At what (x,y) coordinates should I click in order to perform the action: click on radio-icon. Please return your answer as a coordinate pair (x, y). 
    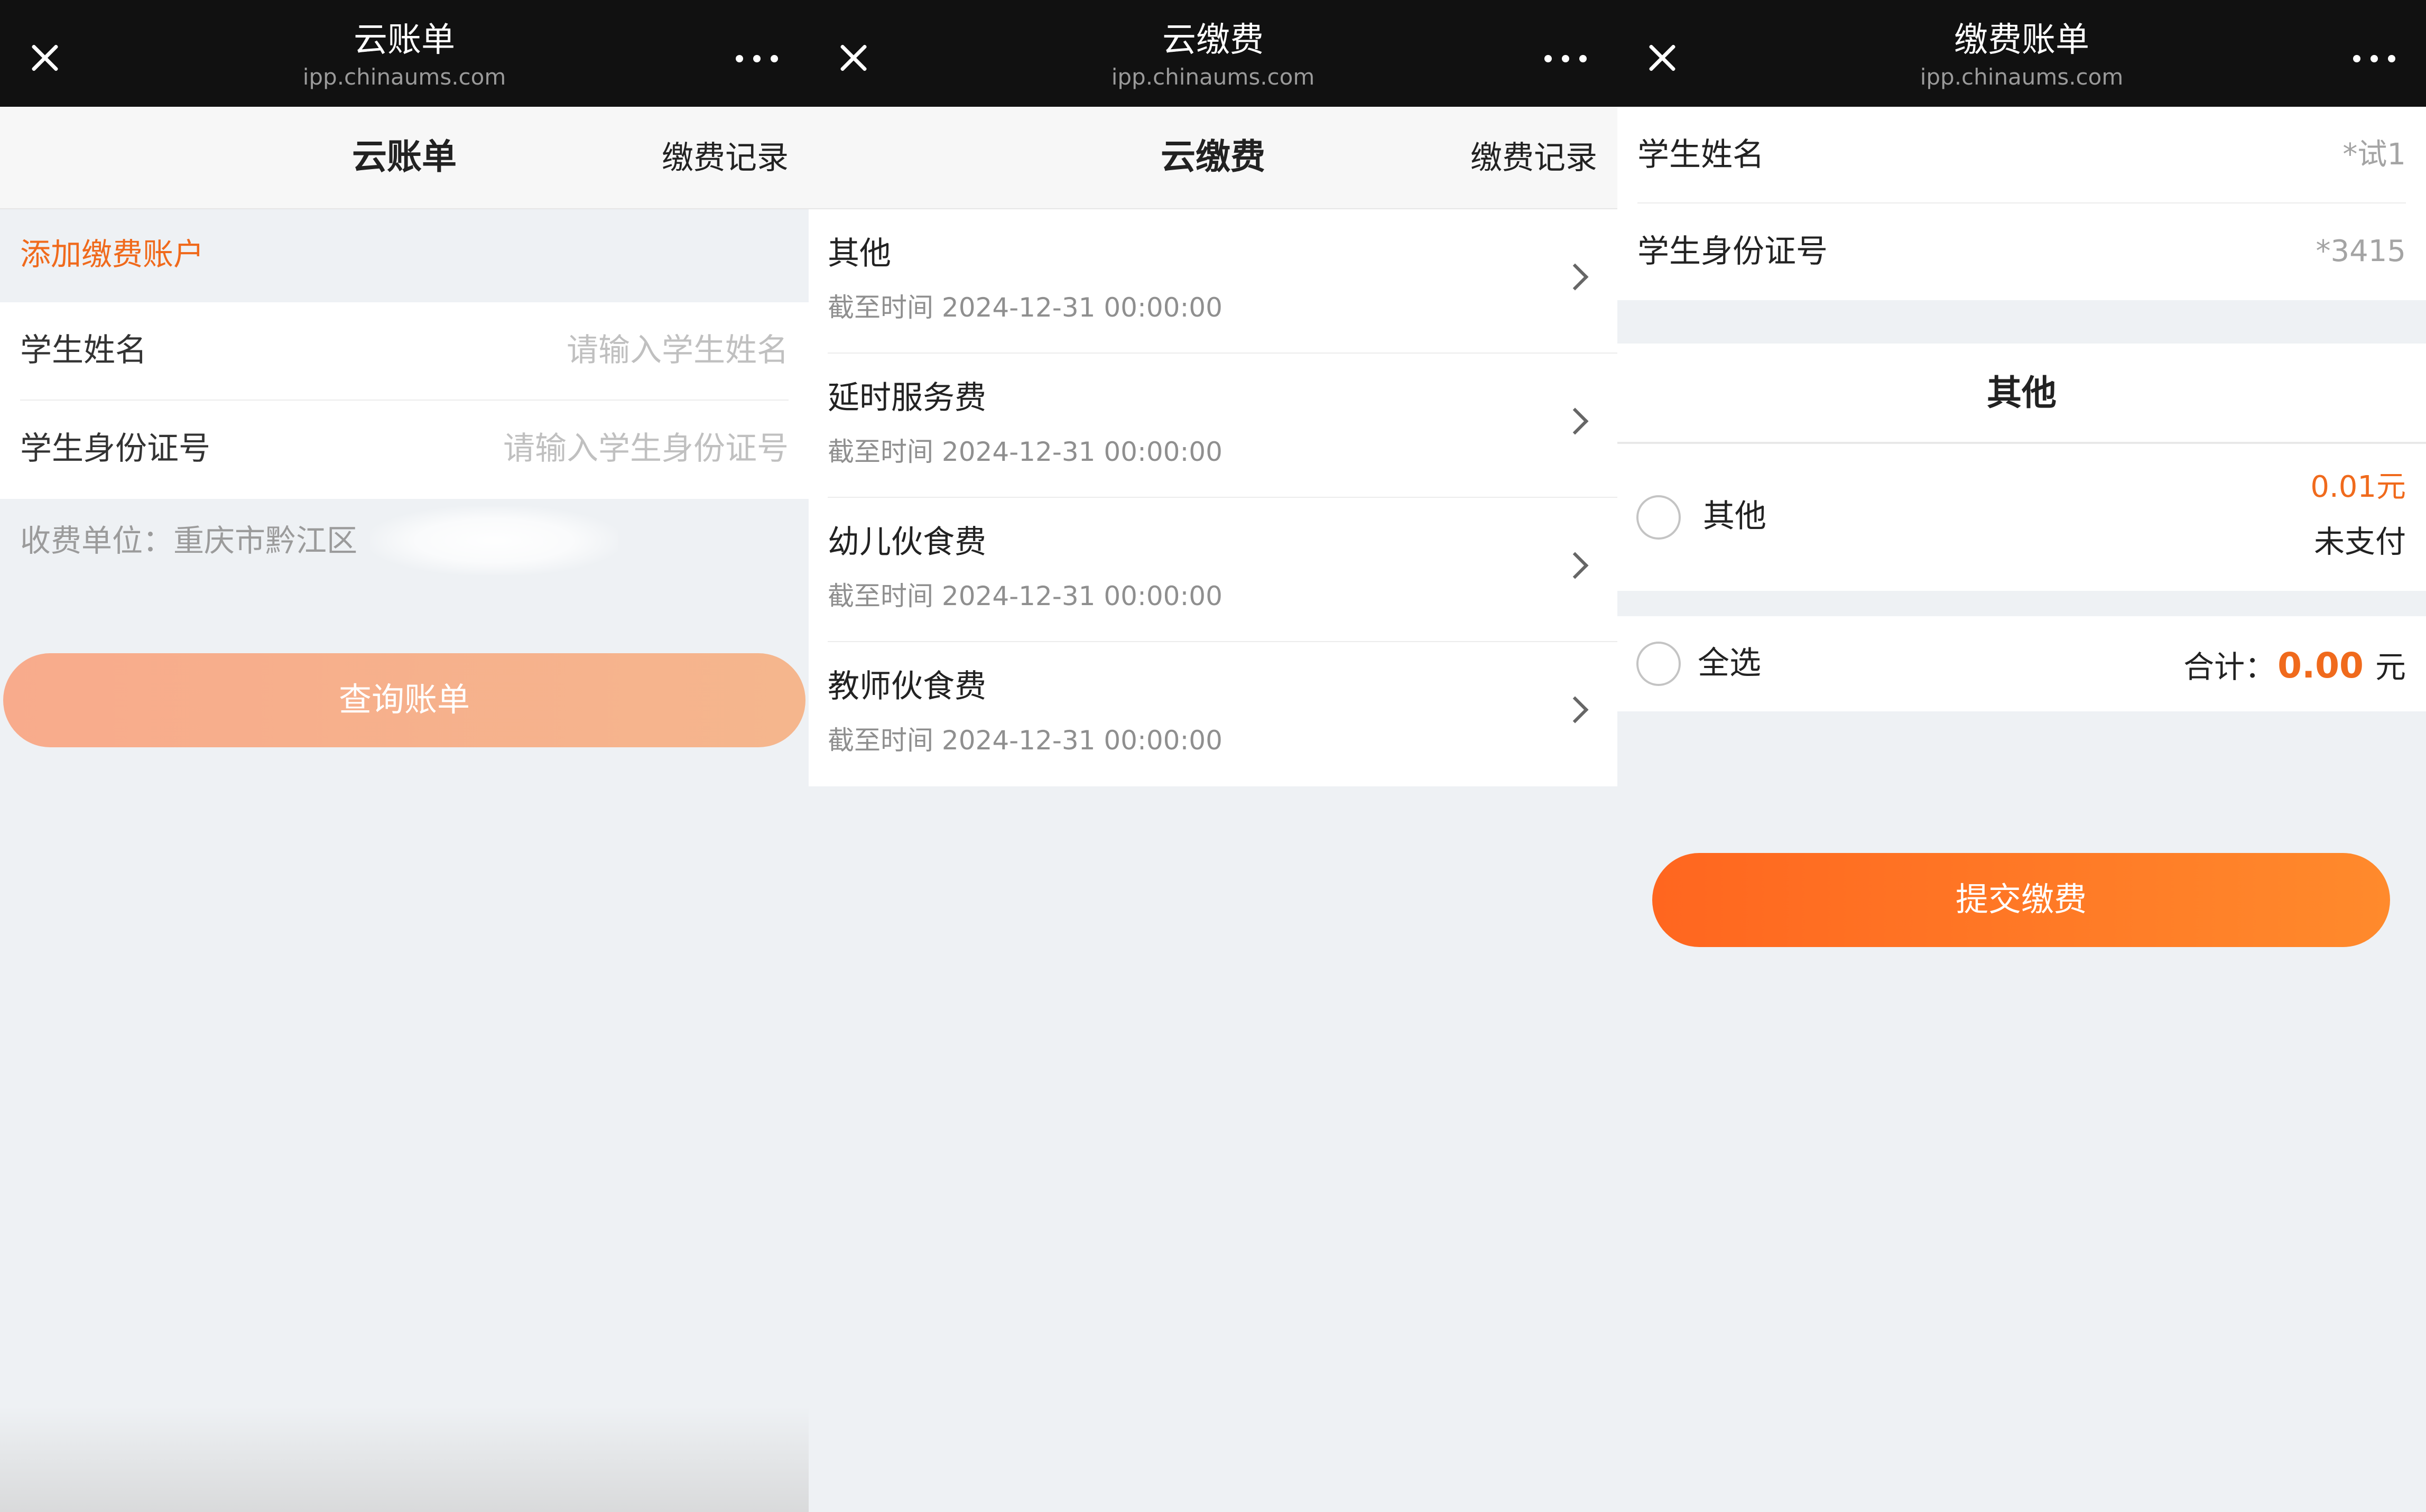
    Looking at the image, I should click on (1658, 517).